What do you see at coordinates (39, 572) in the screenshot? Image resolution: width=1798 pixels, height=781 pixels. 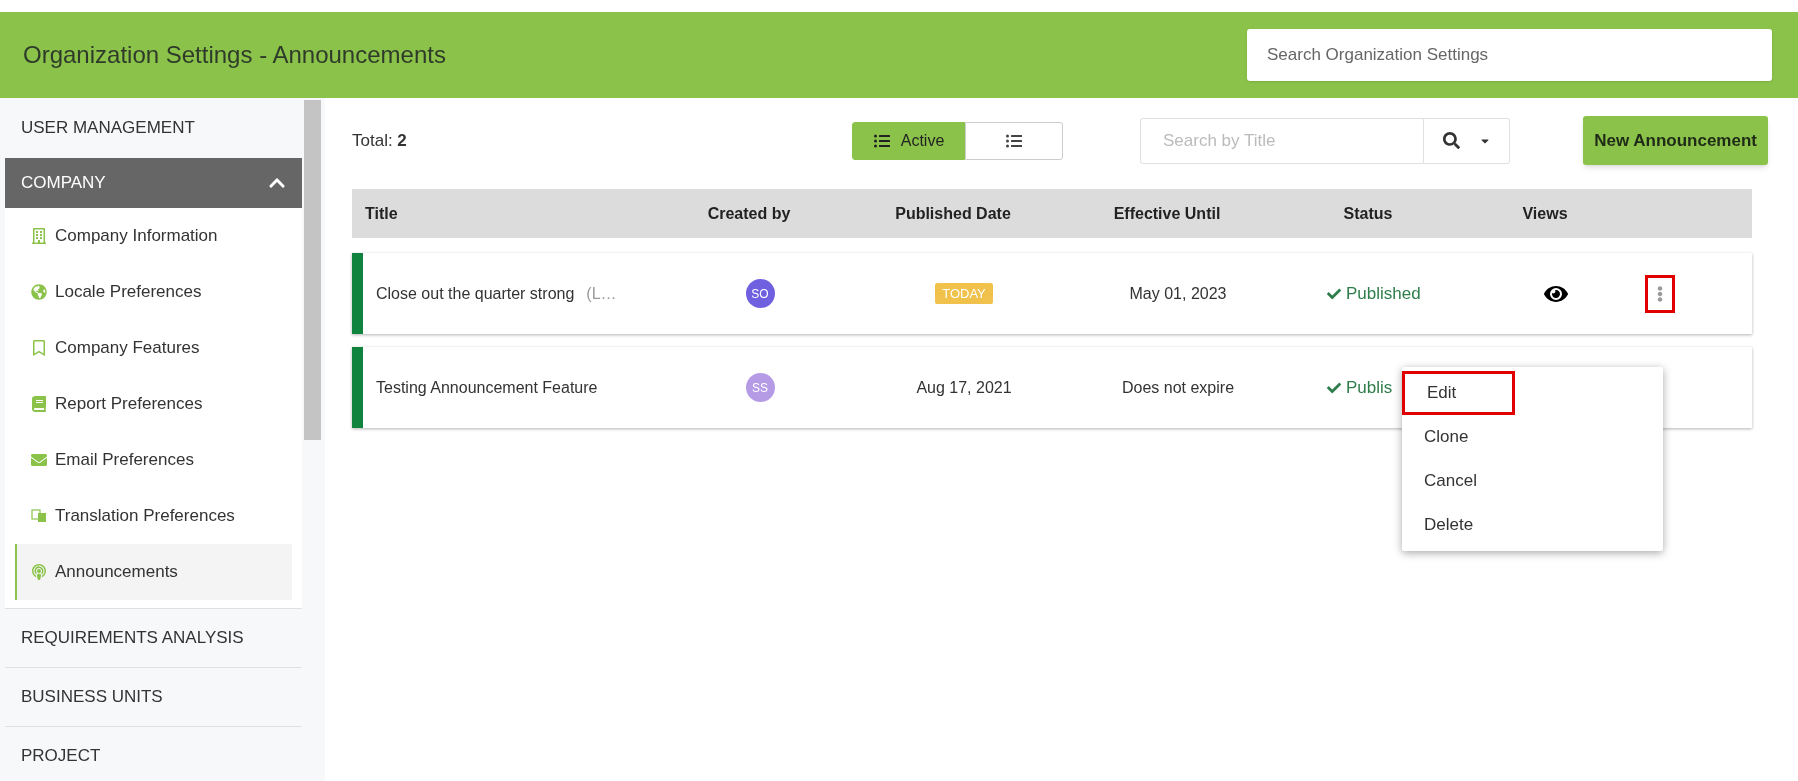 I see `podcast-icon` at bounding box center [39, 572].